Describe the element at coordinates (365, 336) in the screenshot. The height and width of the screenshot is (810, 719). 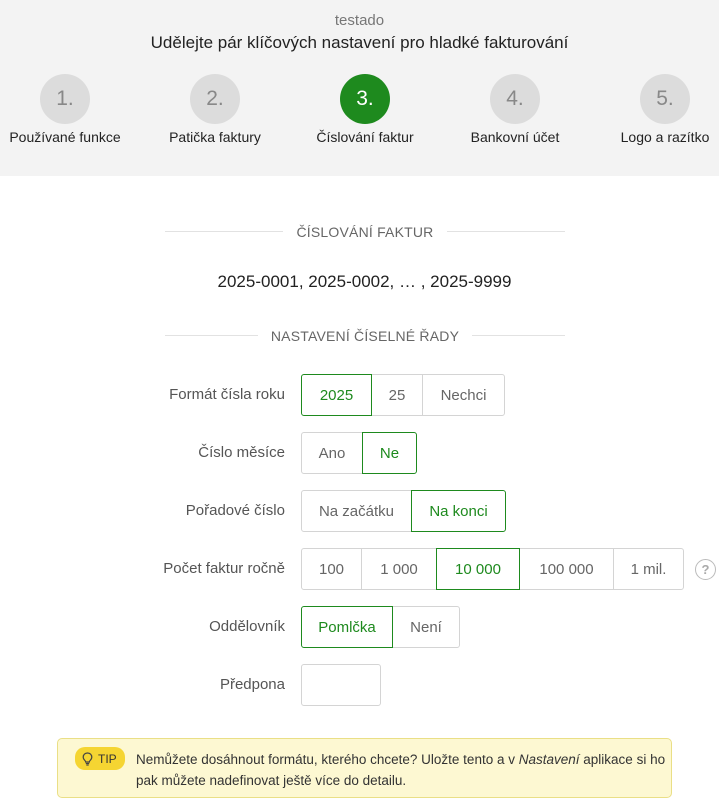
I see `series-section-title: NASTAVENÍ ČÍSELNÉ ŘADY` at that location.